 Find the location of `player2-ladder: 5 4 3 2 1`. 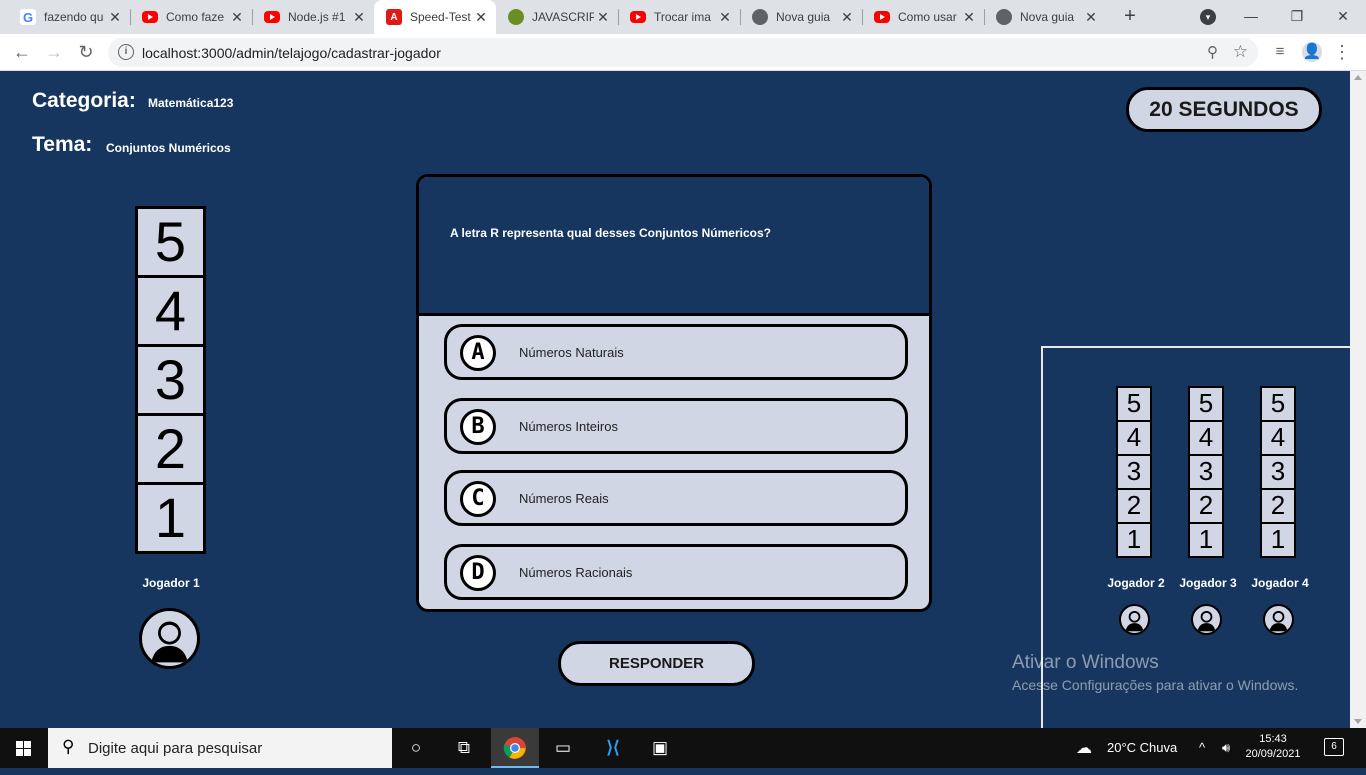

player2-ladder: 5 4 3 2 1 is located at coordinates (1134, 472).